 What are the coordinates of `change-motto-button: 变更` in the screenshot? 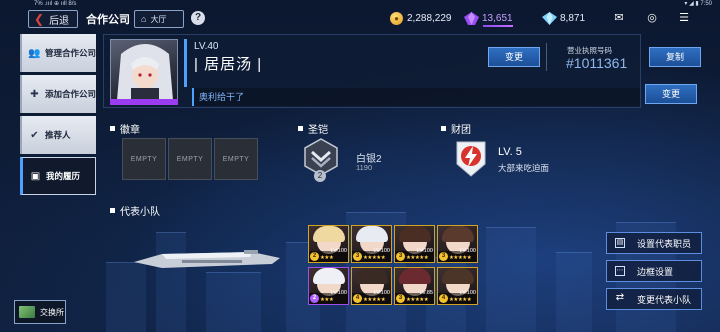 It's located at (671, 94).